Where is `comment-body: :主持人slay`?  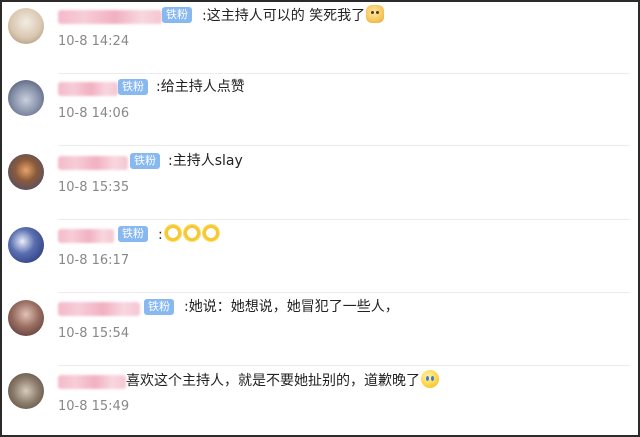
comment-body: :主持人slay is located at coordinates (205, 161).